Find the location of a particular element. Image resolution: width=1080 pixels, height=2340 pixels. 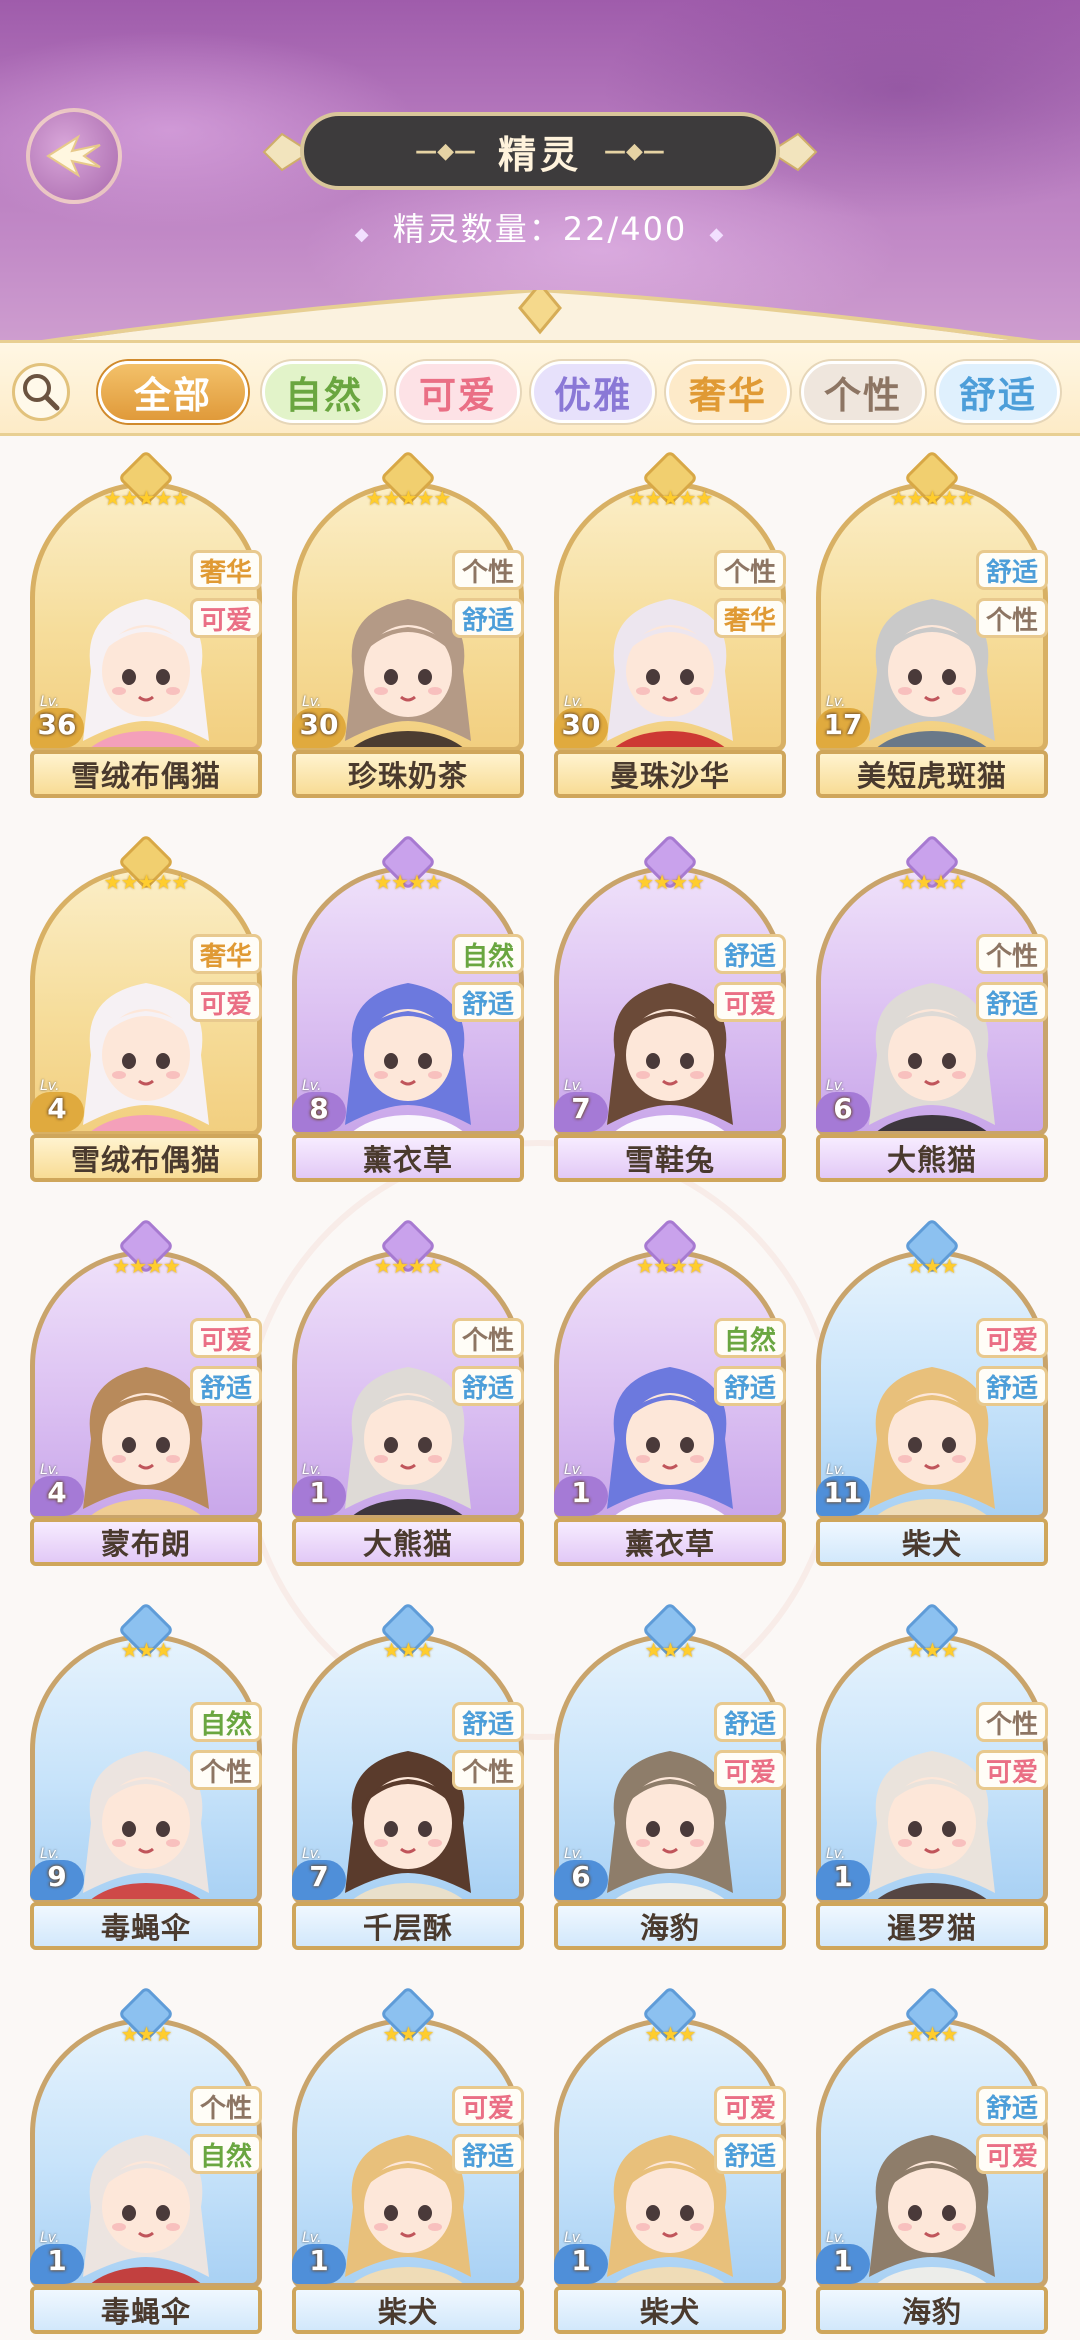

page-title-bar: —◆— 精灵 —◆— is located at coordinates (540, 151).